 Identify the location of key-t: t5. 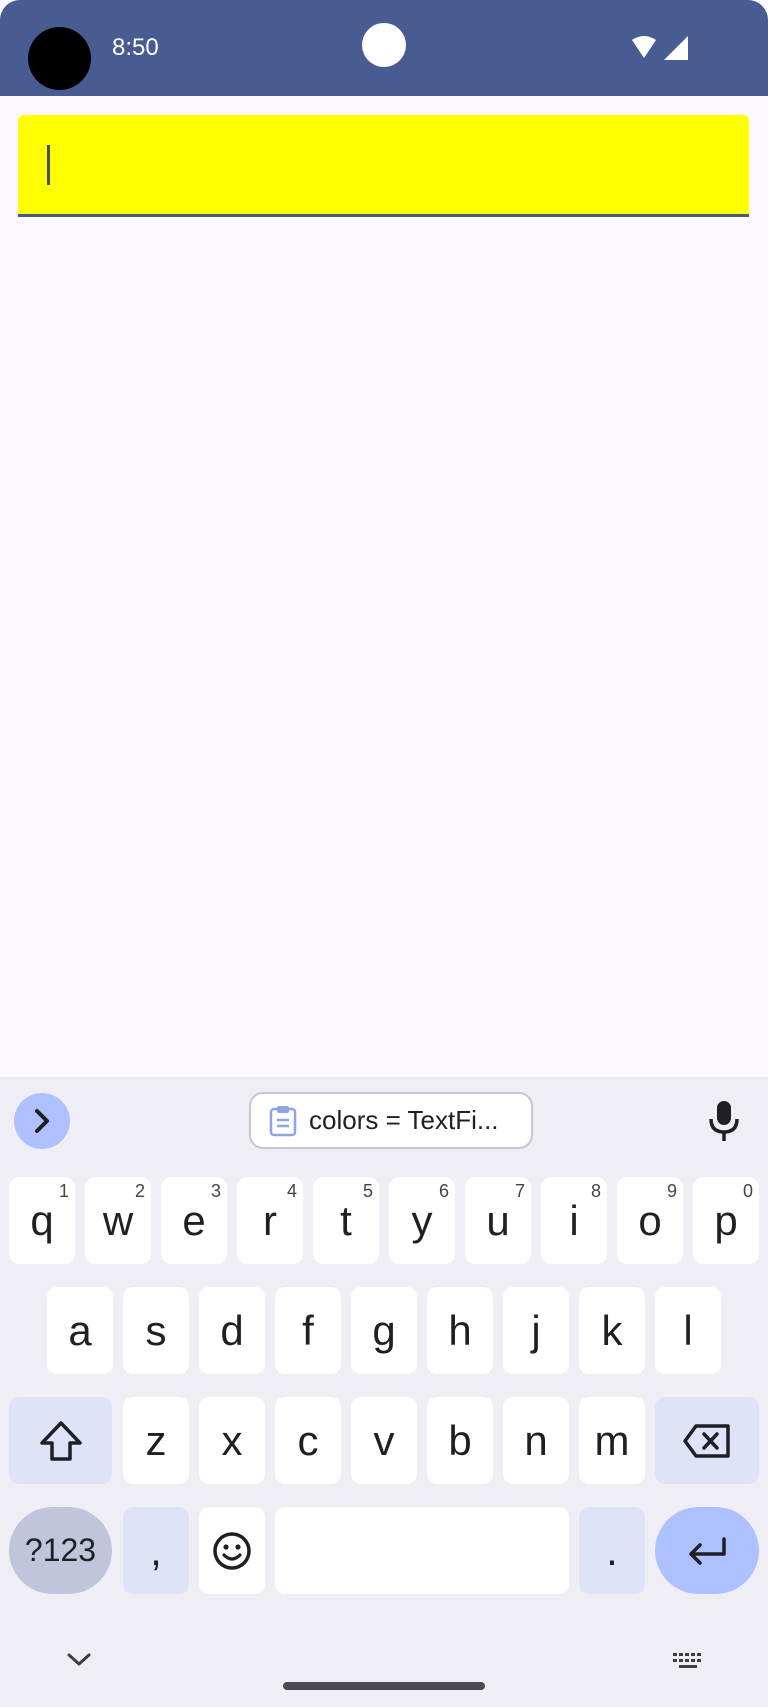
(346, 1220).